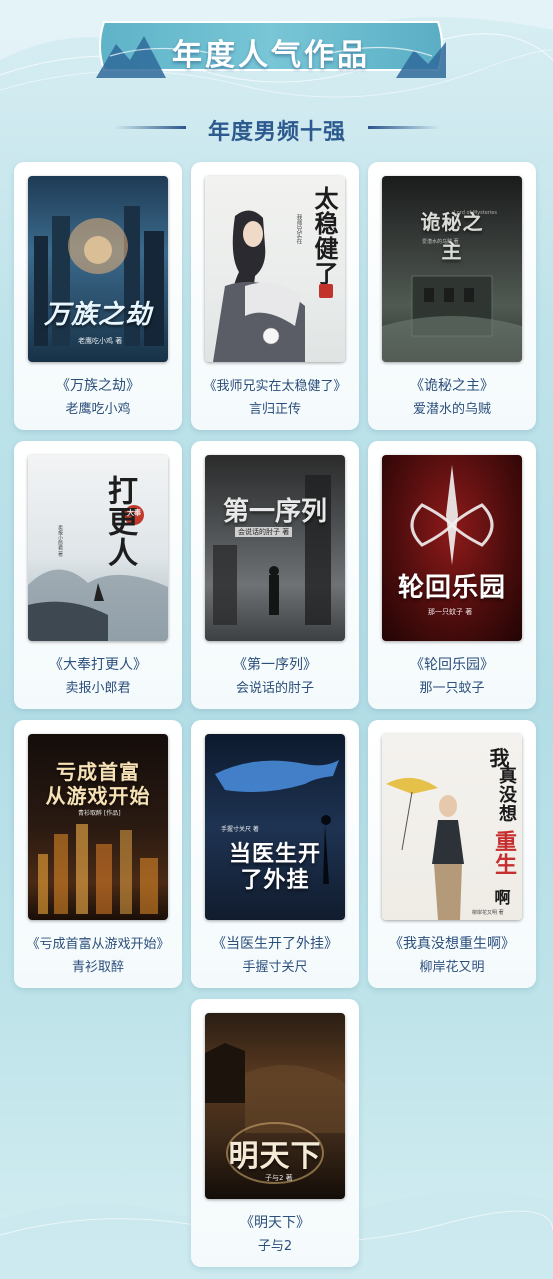 This screenshot has height=1279, width=553. What do you see at coordinates (98, 827) in the screenshot?
I see `book-cover: 亏成首富 从游戏开始 青衫取醉 [作品]` at bounding box center [98, 827].